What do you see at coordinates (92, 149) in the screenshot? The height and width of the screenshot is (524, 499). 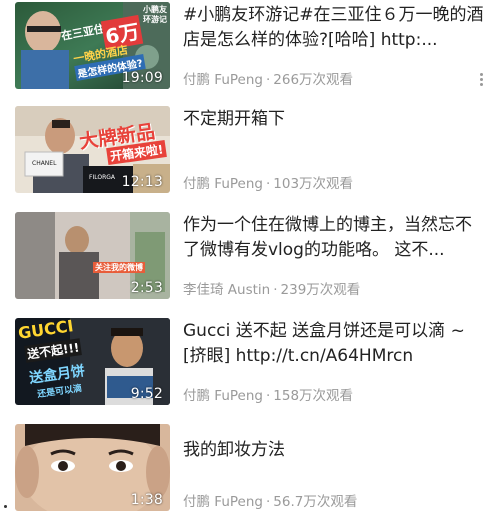 I see `video-thumbnail: 大牌新品 开箱来啦! FILORGA CHANEL 12:13` at bounding box center [92, 149].